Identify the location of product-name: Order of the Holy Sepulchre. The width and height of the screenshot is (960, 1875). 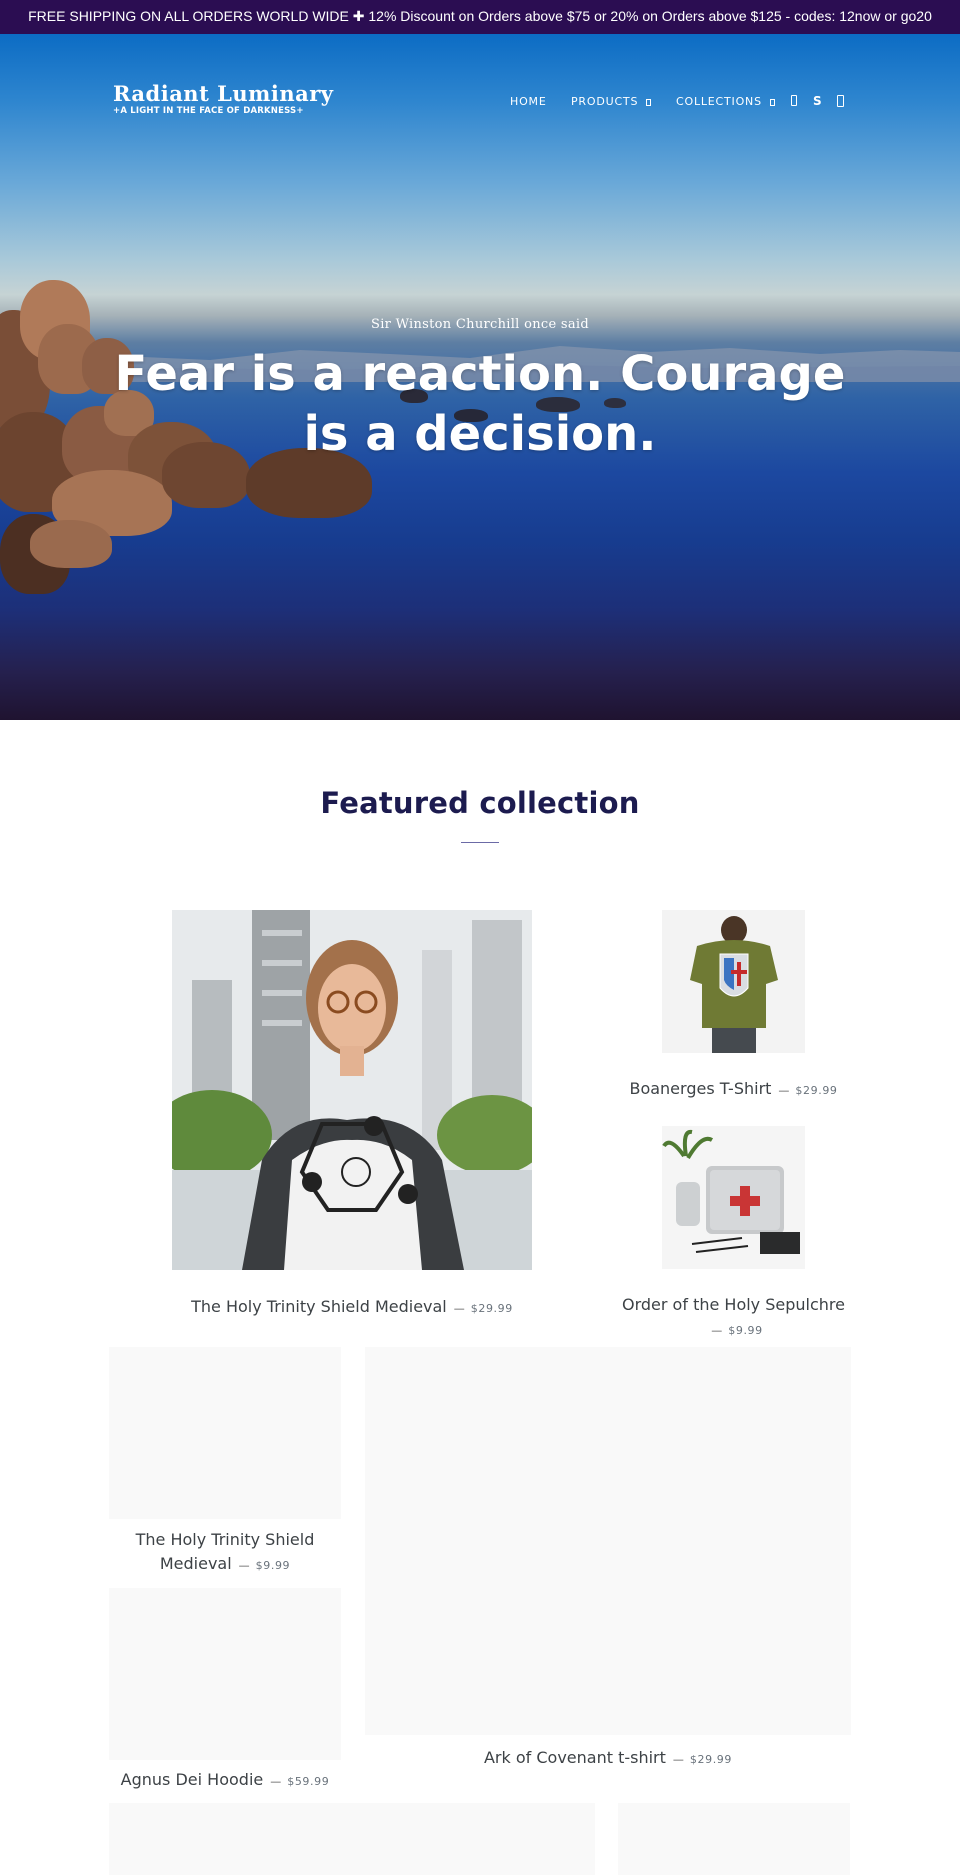
(733, 1304).